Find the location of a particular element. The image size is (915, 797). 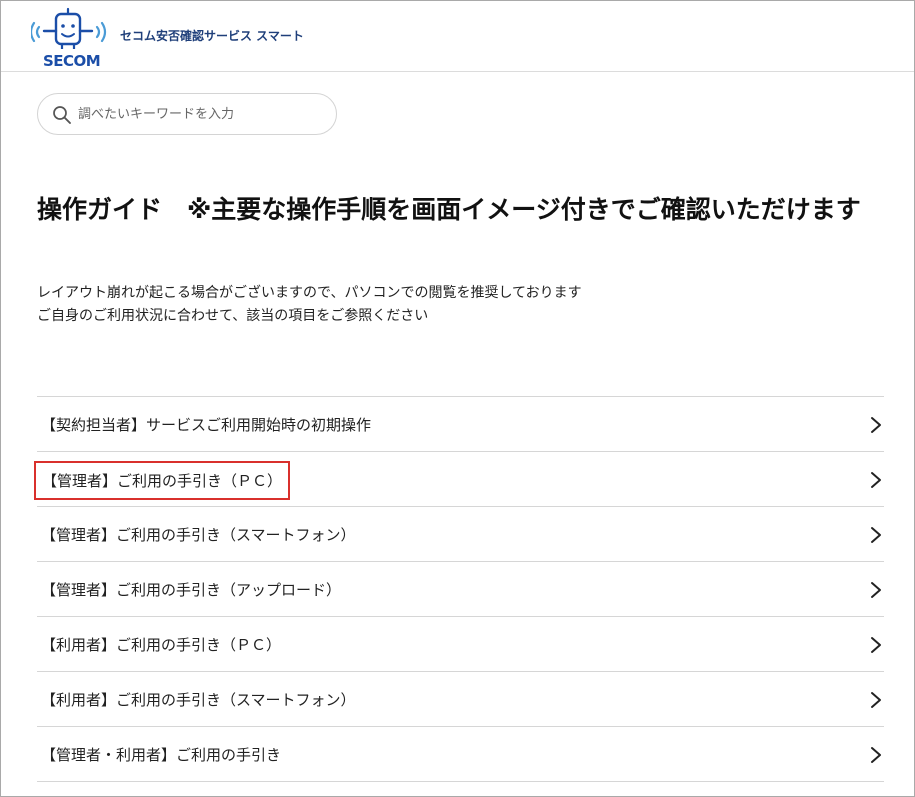

guide-item-label: 【管理者】ご利用の手引き（アップロード） is located at coordinates (191, 590).